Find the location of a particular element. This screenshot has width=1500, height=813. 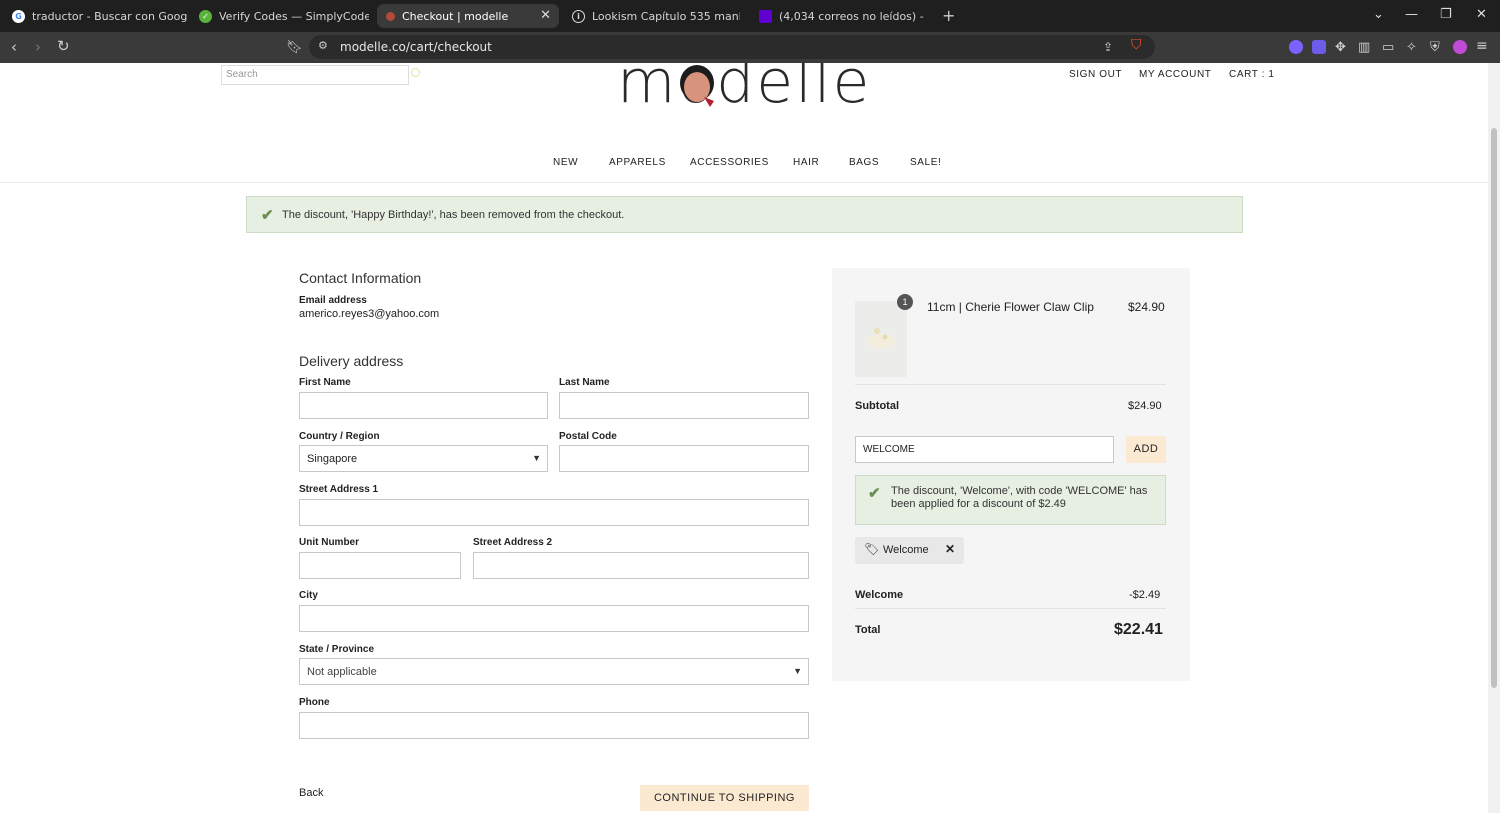

simplycodes-icon: ✓ is located at coordinates (205, 16).